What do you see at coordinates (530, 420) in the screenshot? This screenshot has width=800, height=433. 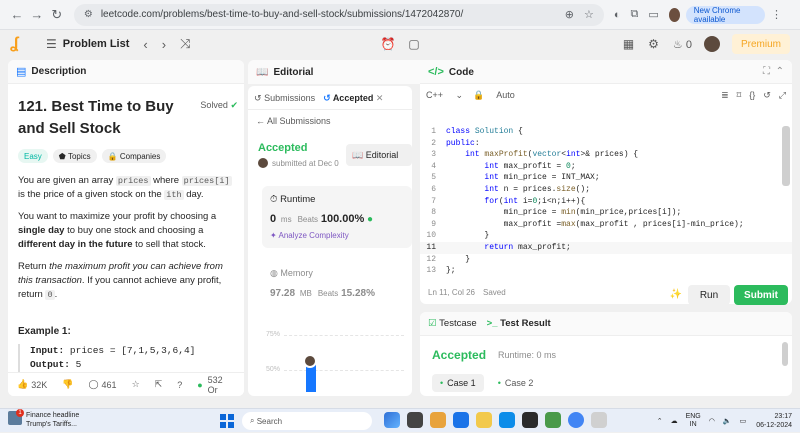 I see `store-icon` at bounding box center [530, 420].